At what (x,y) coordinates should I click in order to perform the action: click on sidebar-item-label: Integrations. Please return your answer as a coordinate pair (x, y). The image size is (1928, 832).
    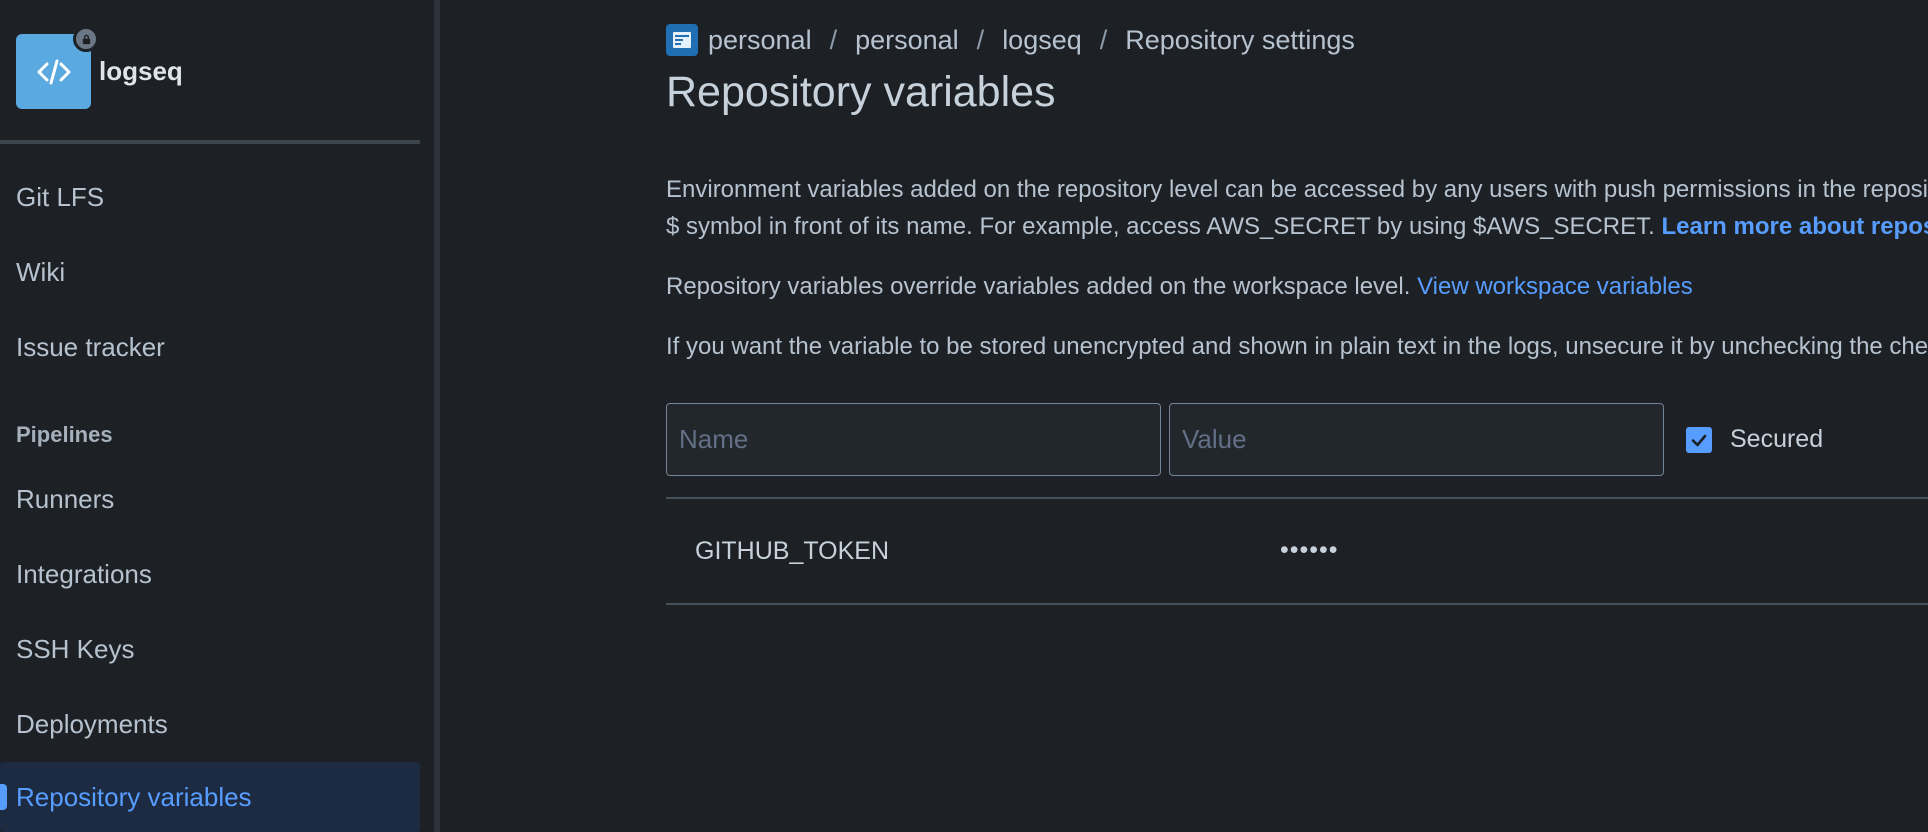
    Looking at the image, I should click on (84, 573).